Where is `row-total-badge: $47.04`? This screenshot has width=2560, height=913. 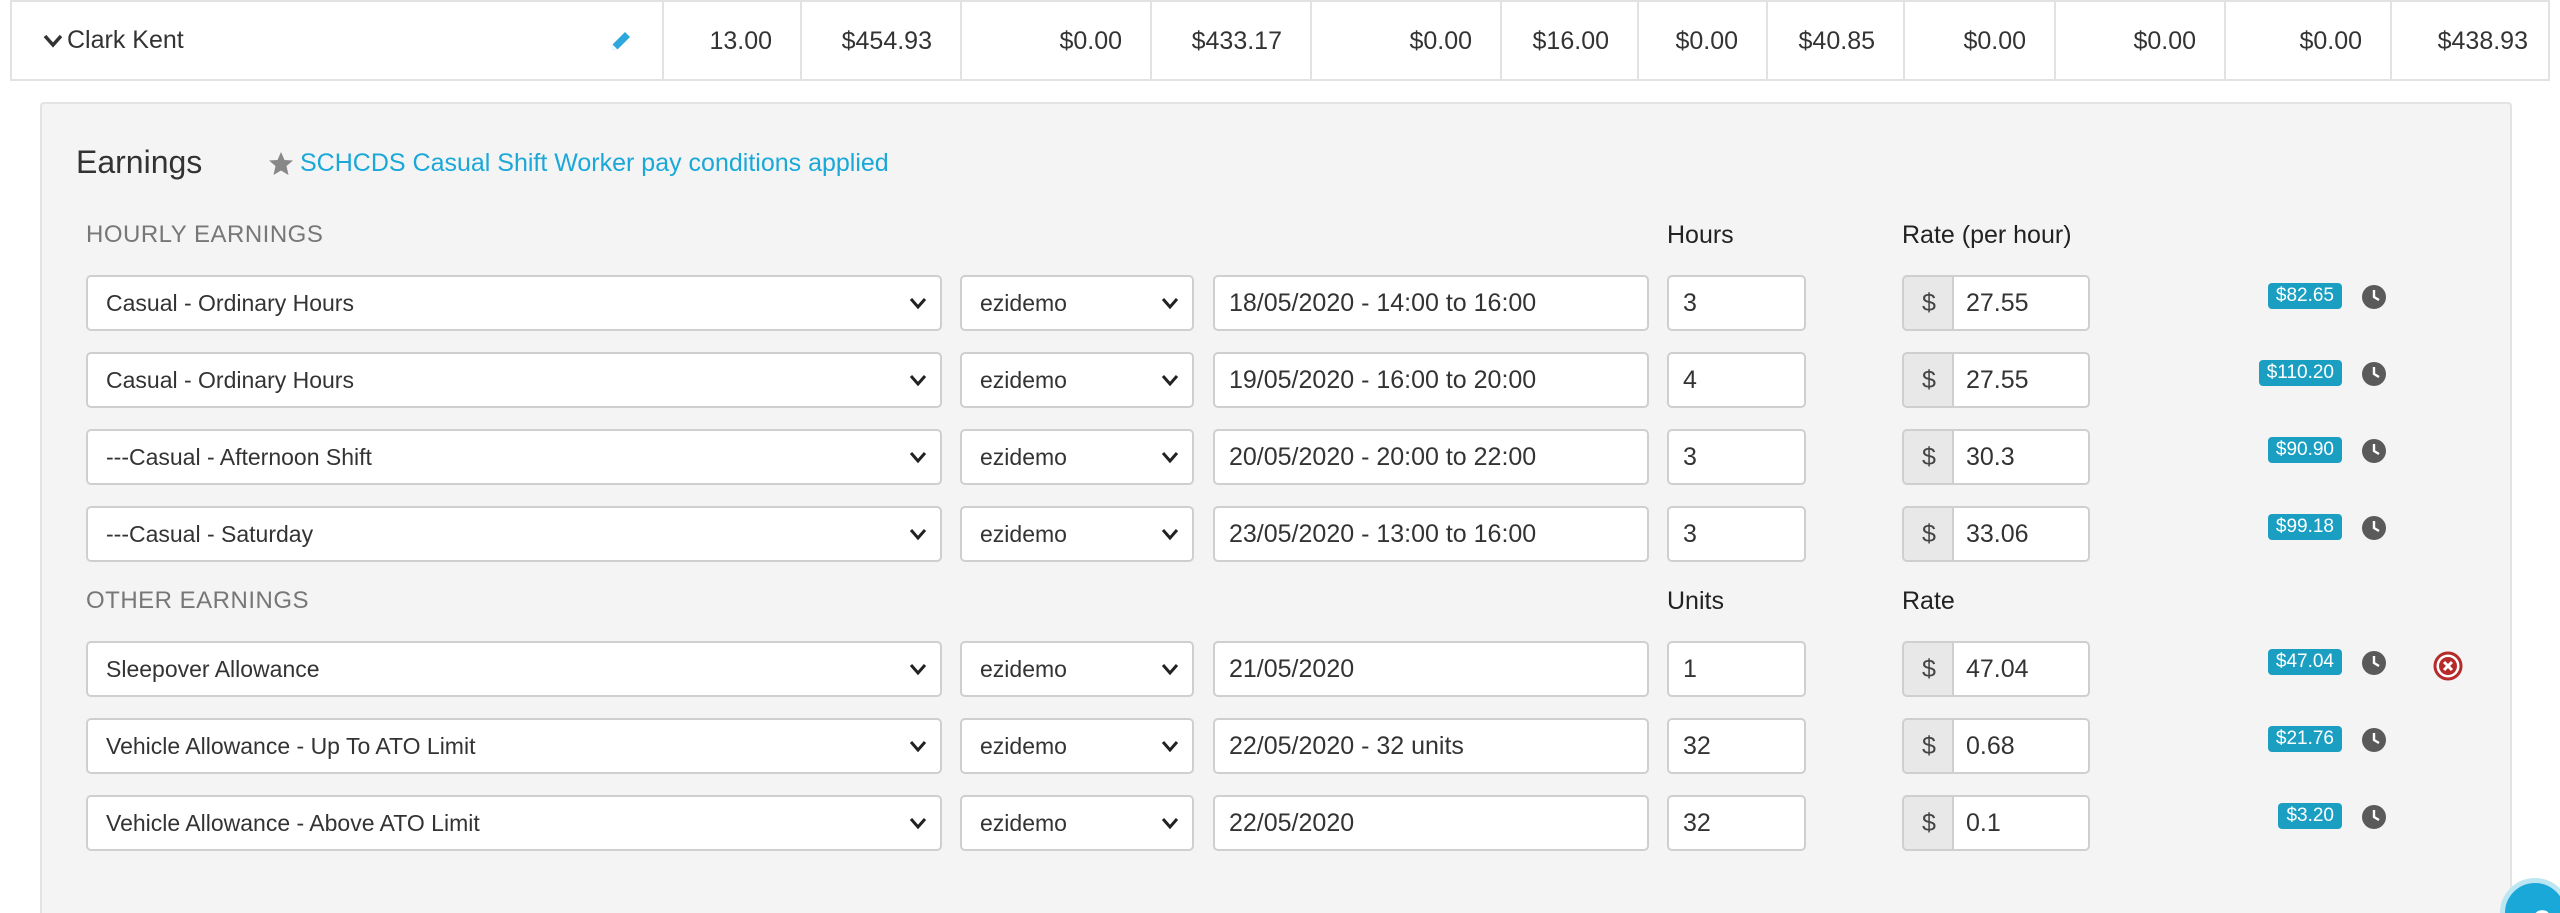
row-total-badge: $47.04 is located at coordinates (2304, 662).